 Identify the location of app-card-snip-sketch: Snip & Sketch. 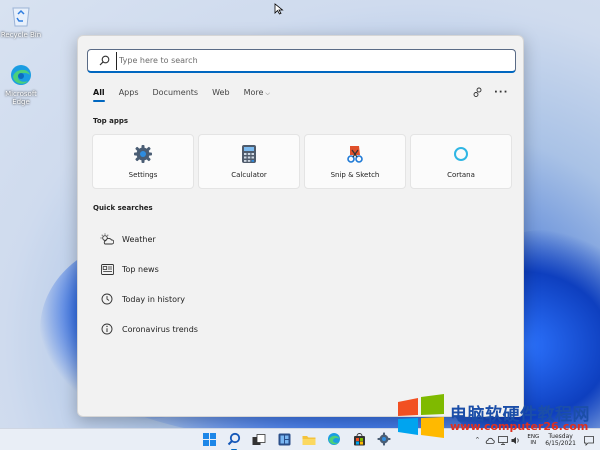
(355, 161).